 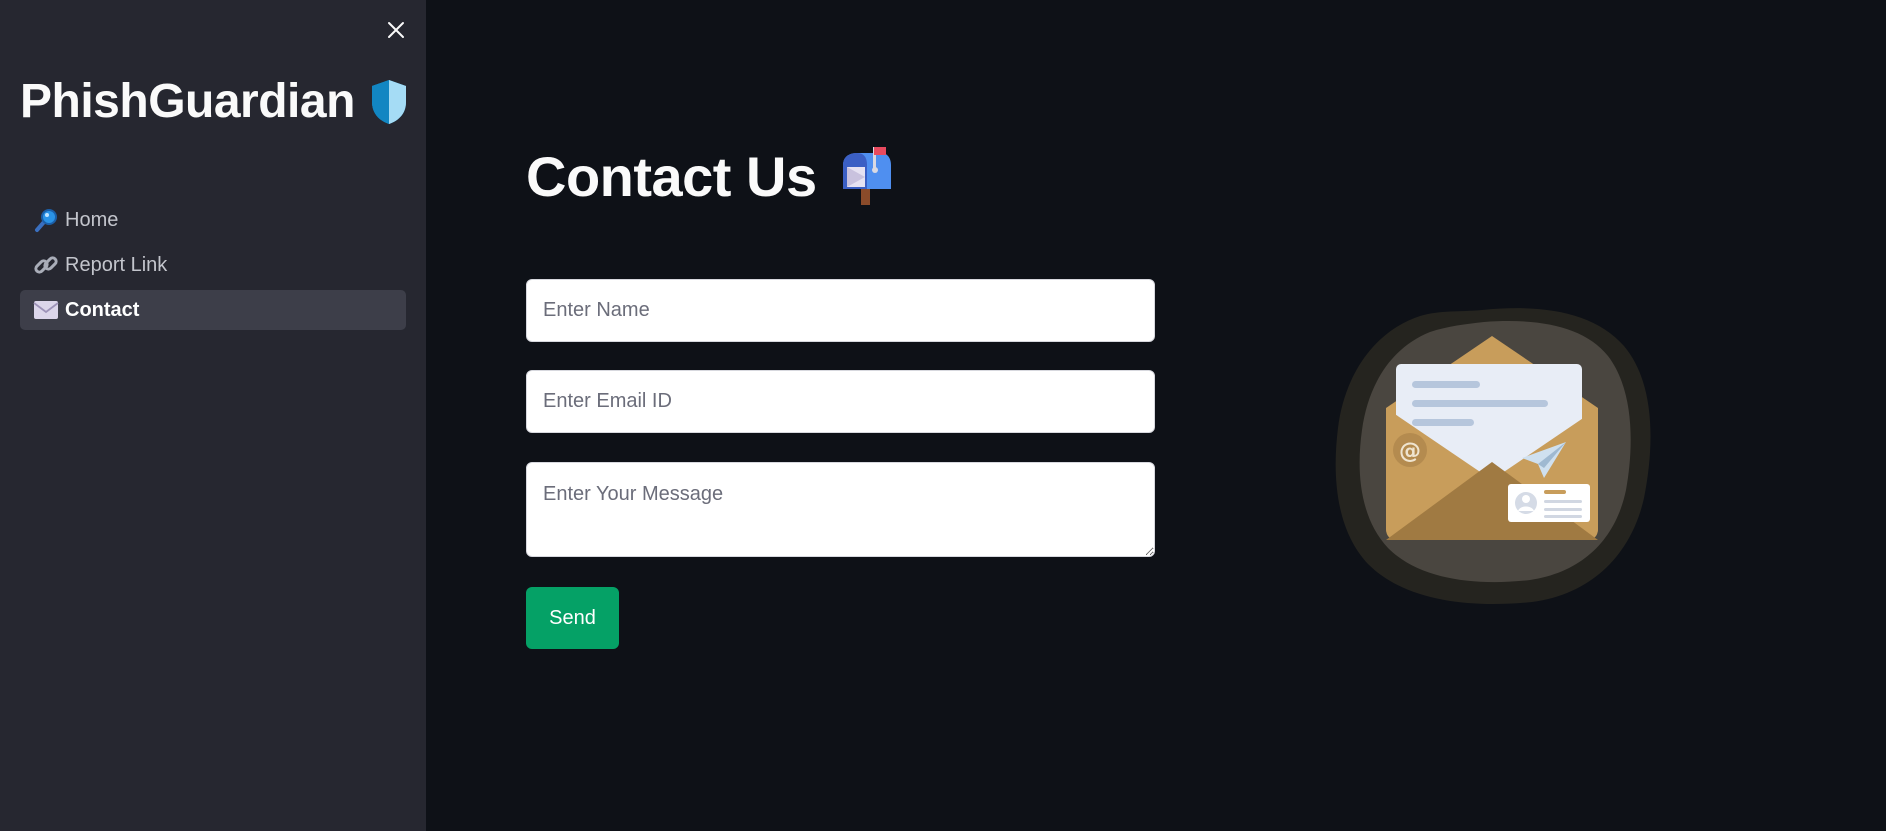 I want to click on page-title-text: Contact Us, so click(x=671, y=176).